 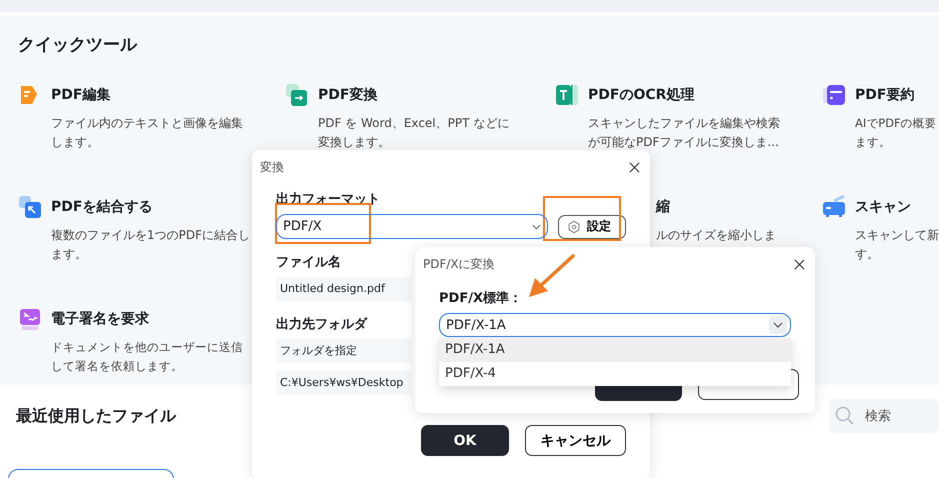 I want to click on tool-description: ルのサイズを縮小しま, so click(x=716, y=235).